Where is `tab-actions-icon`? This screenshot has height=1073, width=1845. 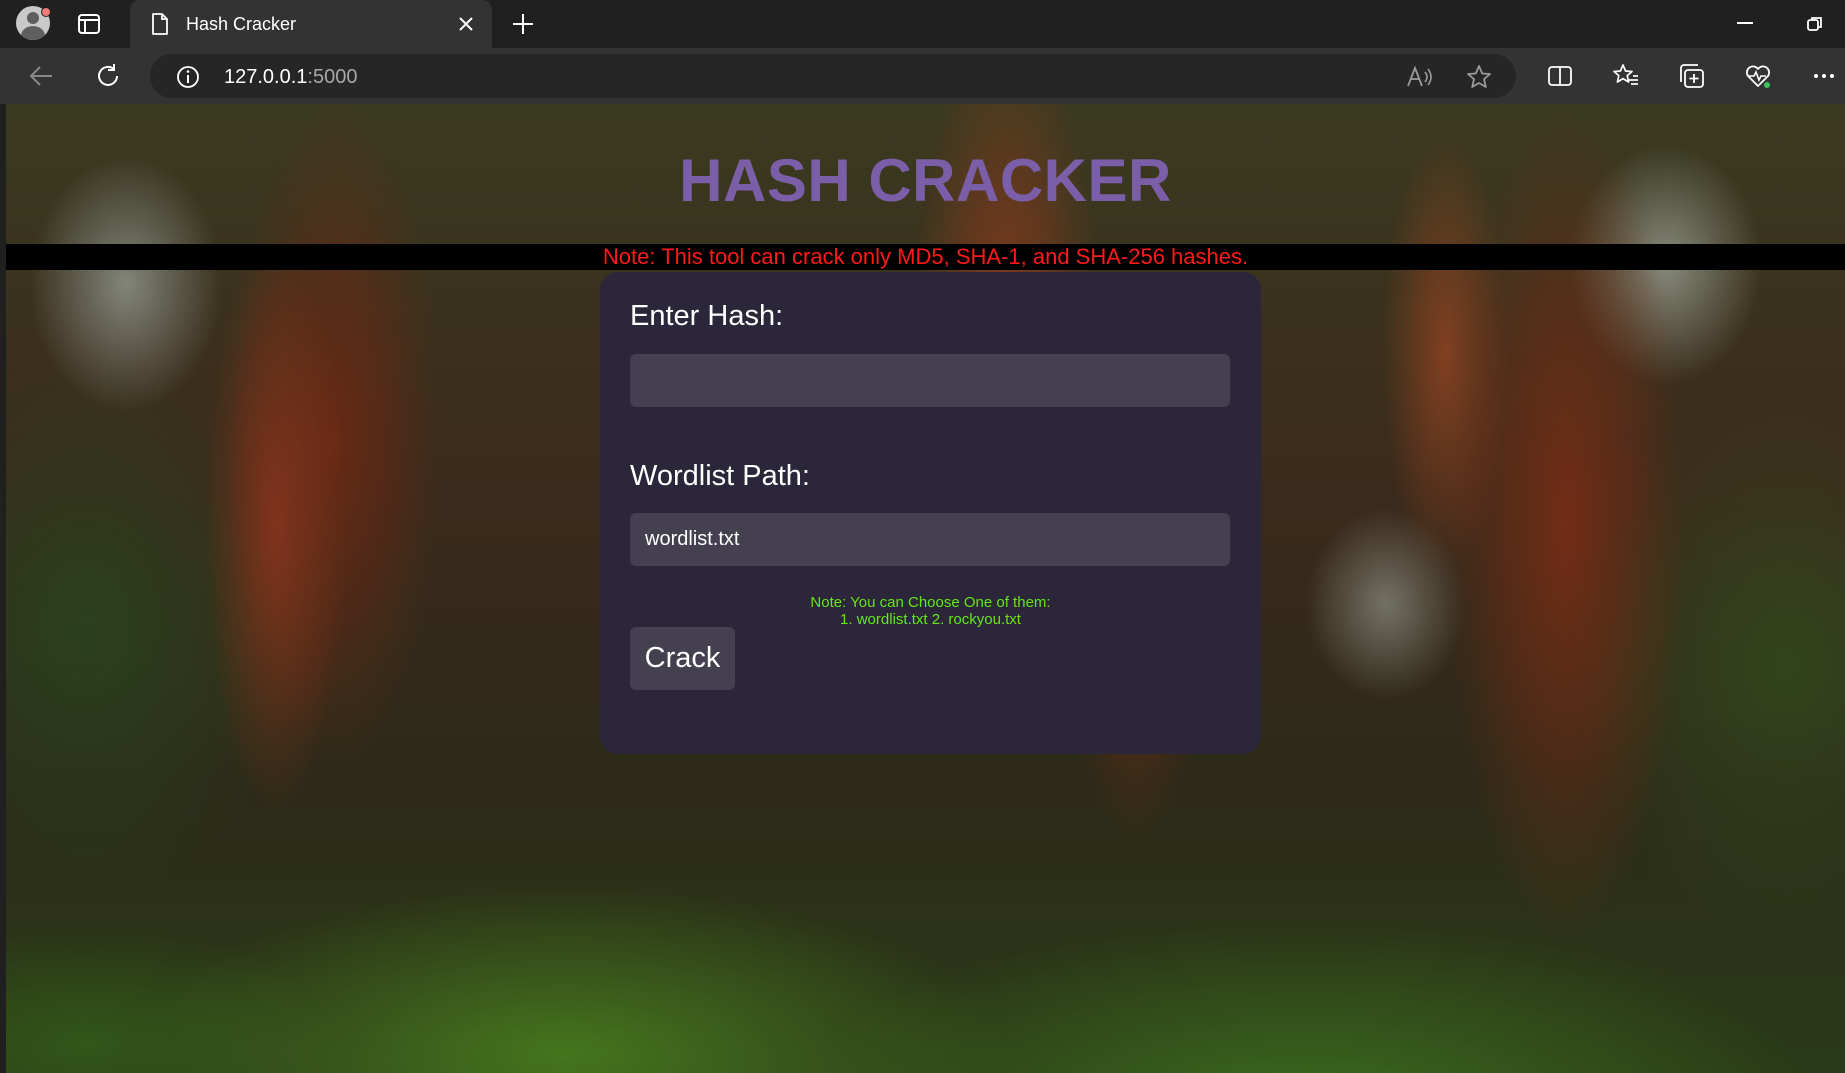
tab-actions-icon is located at coordinates (89, 24).